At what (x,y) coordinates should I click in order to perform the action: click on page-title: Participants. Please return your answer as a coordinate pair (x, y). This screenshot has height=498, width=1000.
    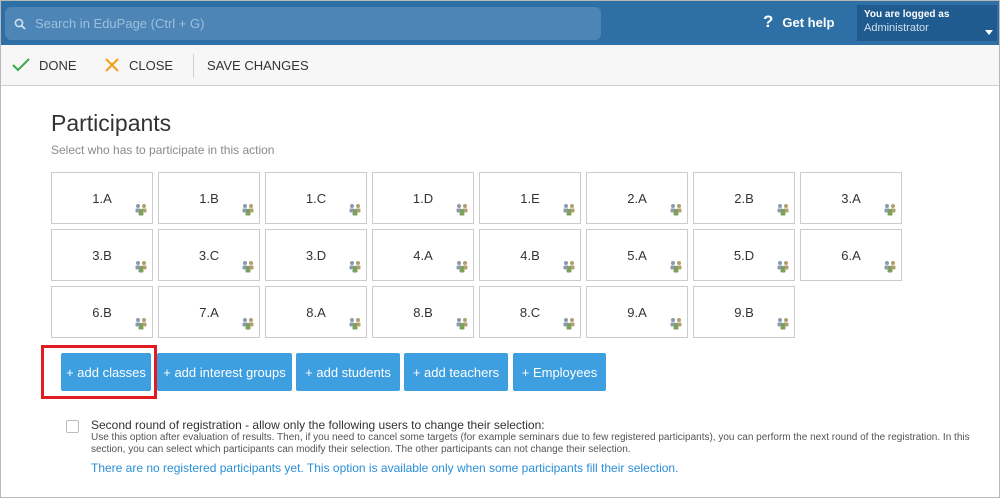
    Looking at the image, I should click on (111, 123).